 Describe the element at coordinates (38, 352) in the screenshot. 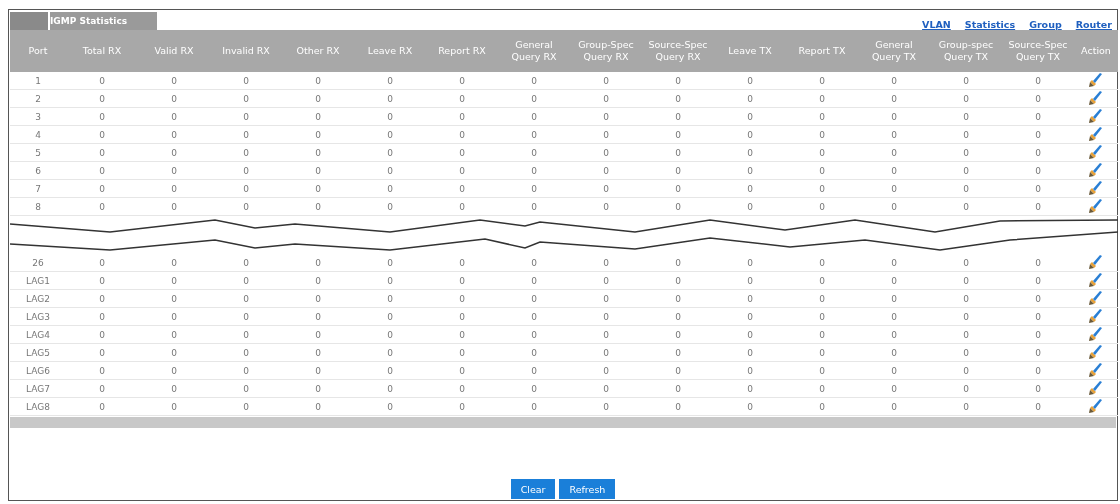

I see `table-cell: LAG5` at that location.